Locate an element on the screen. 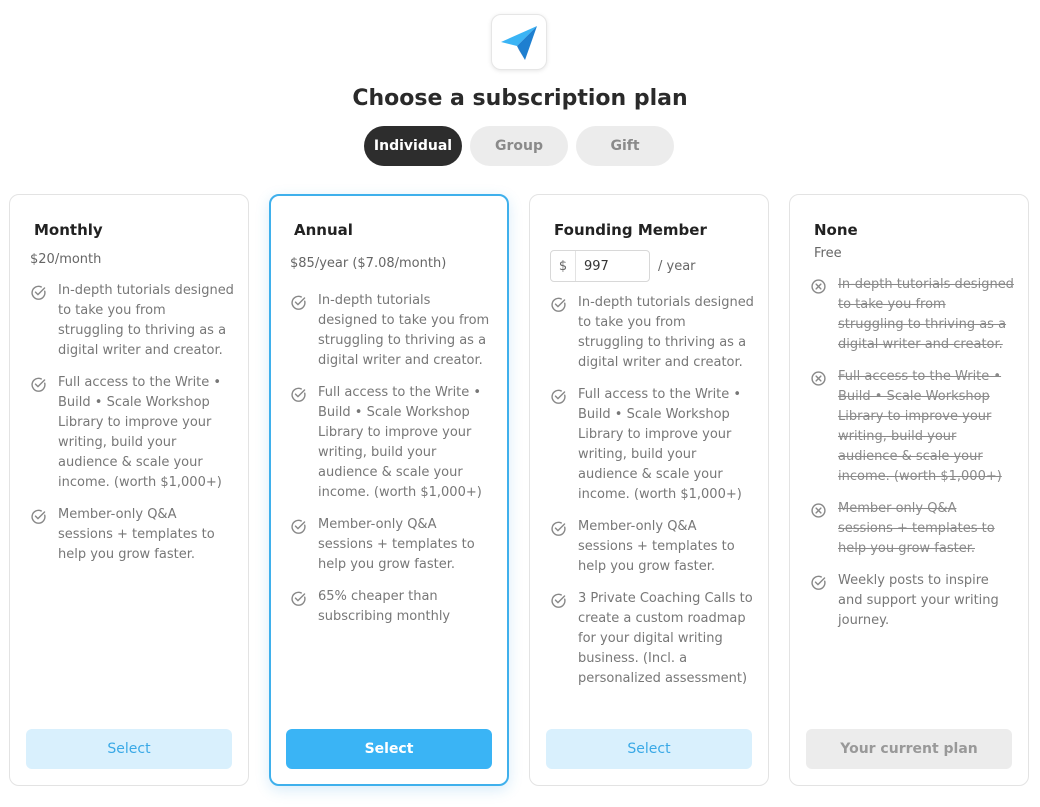 The width and height of the screenshot is (1040, 807). plan-price: $85/year ($7.08/month) is located at coordinates (368, 263).